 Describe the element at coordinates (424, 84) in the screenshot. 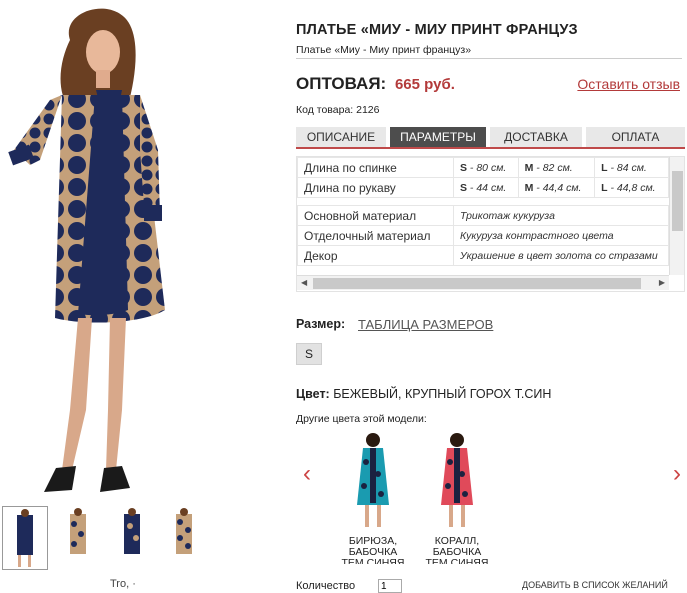

I see `price-value: 665 руб.` at that location.